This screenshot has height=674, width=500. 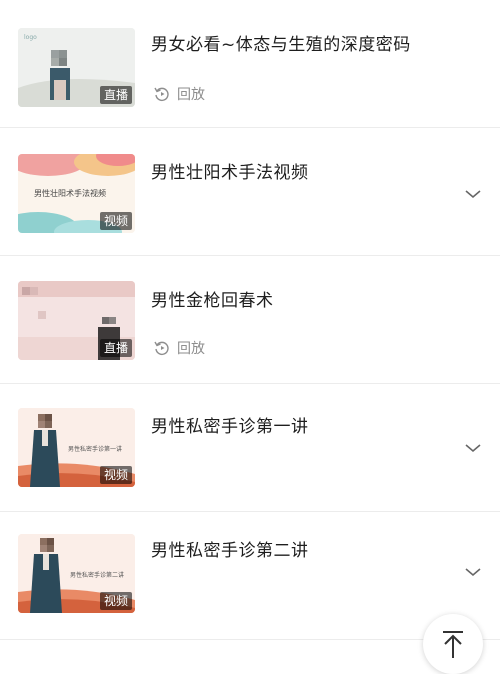 I want to click on thumbnail: 直播, so click(x=76, y=320).